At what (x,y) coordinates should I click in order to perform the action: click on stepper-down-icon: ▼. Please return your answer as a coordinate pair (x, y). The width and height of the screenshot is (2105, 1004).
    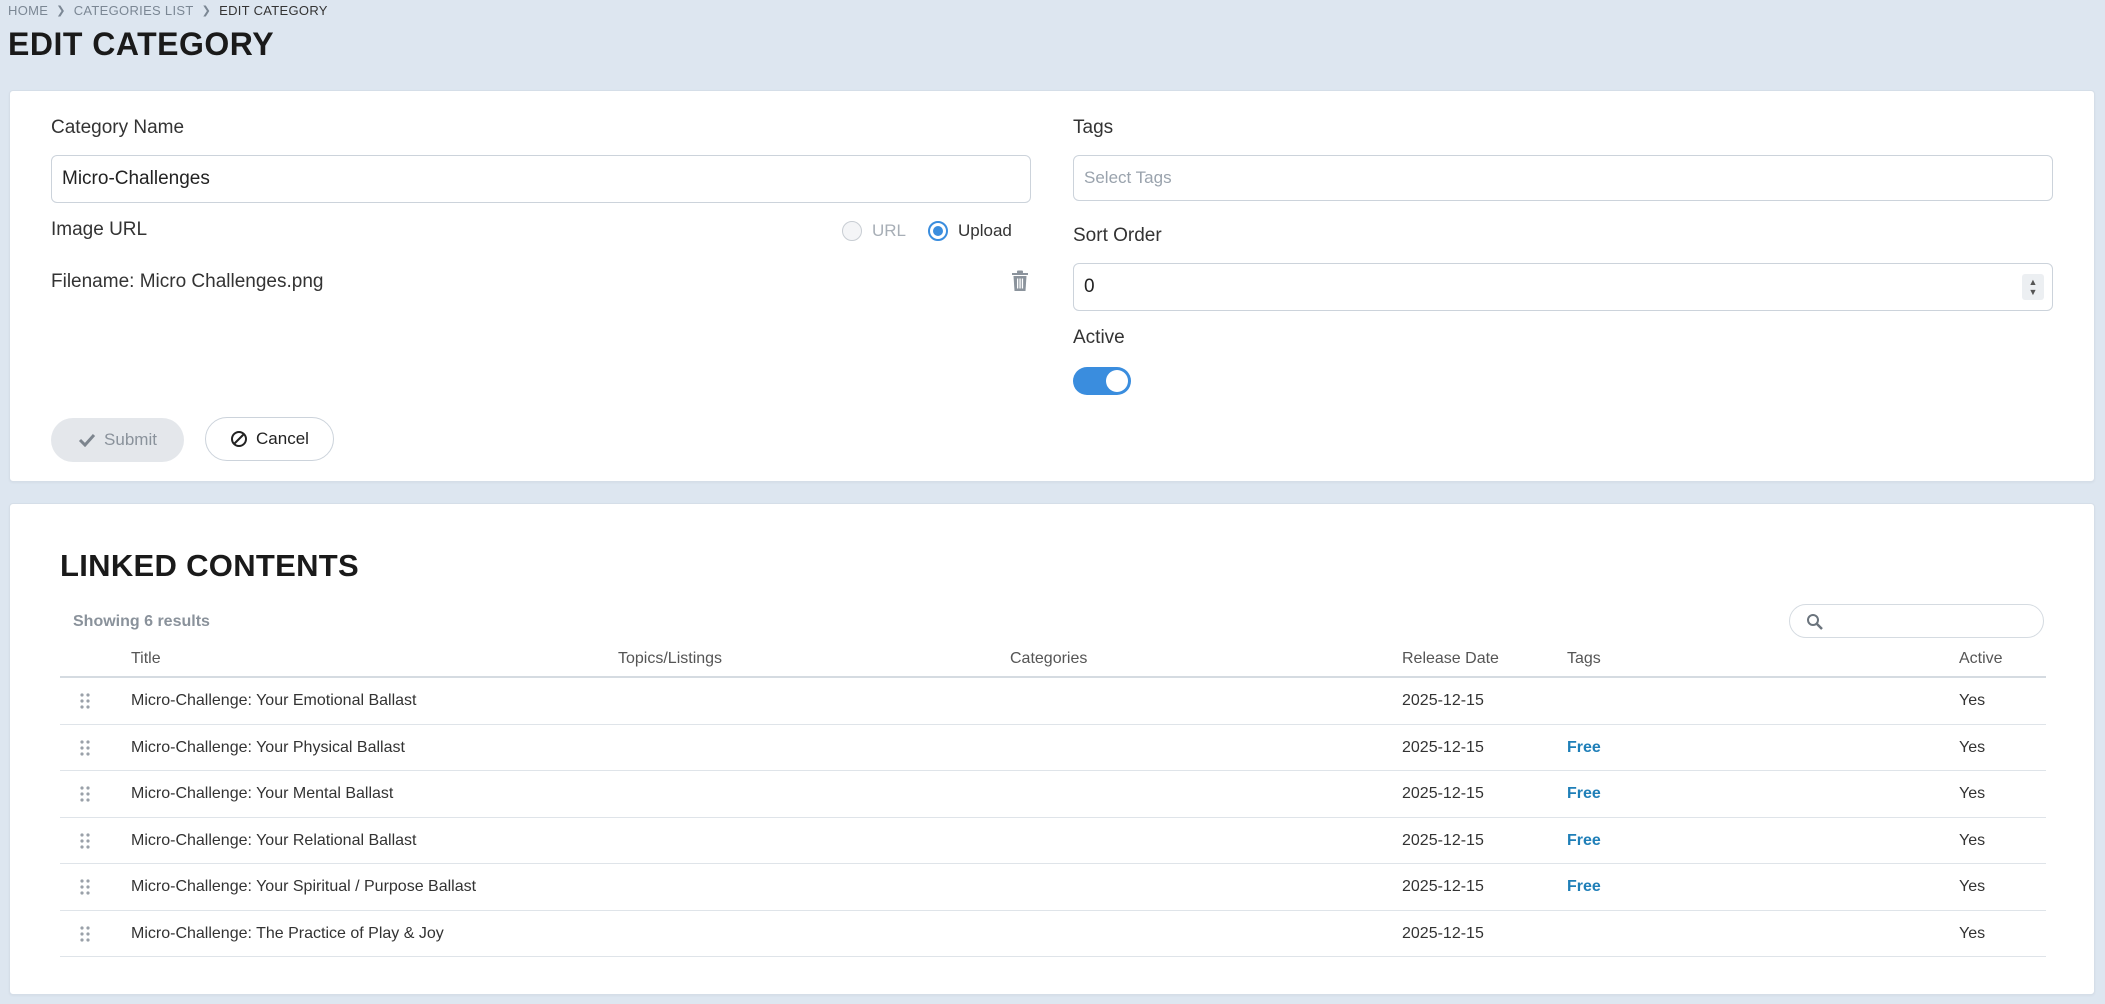
    Looking at the image, I should click on (2033, 292).